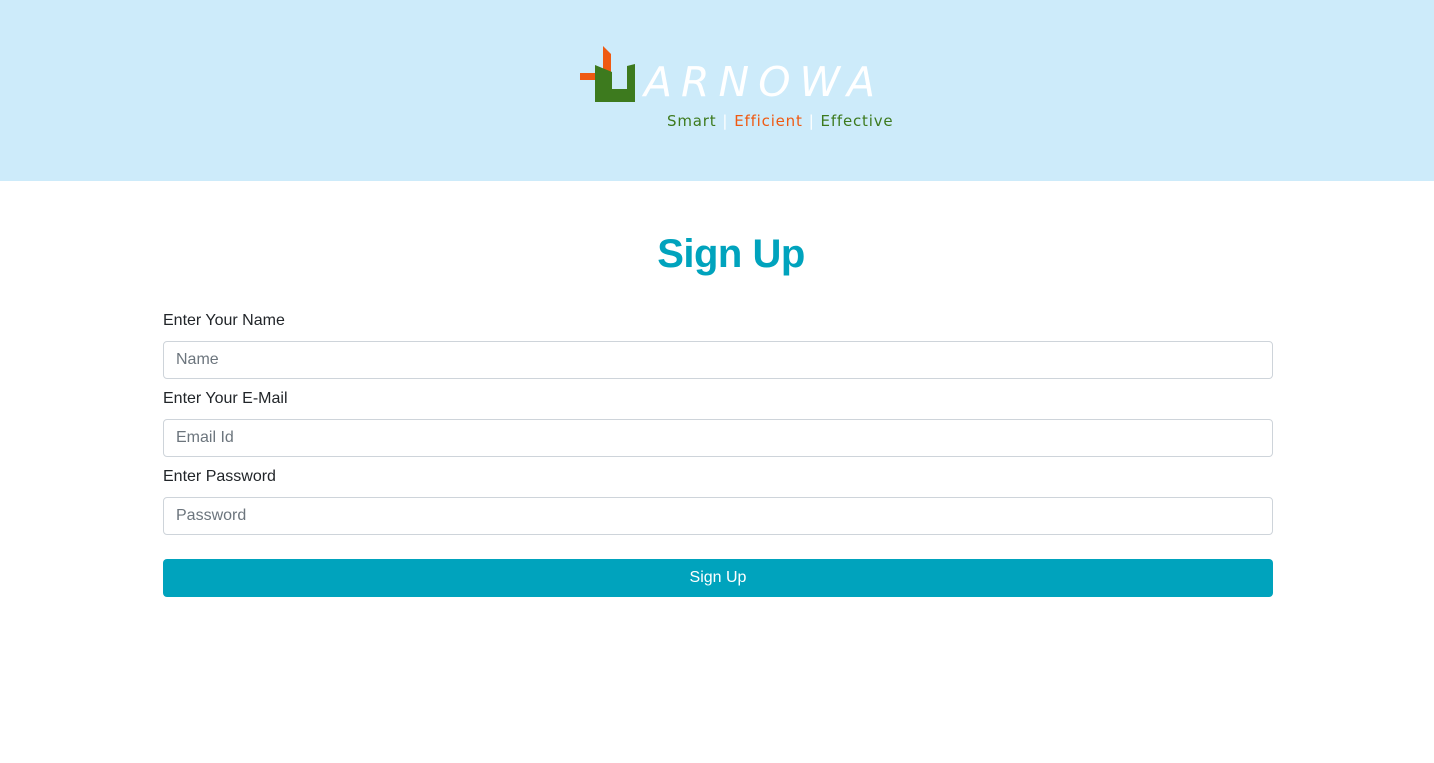 This screenshot has width=1434, height=763. I want to click on brand-wordmark: ARNOWA, so click(764, 82).